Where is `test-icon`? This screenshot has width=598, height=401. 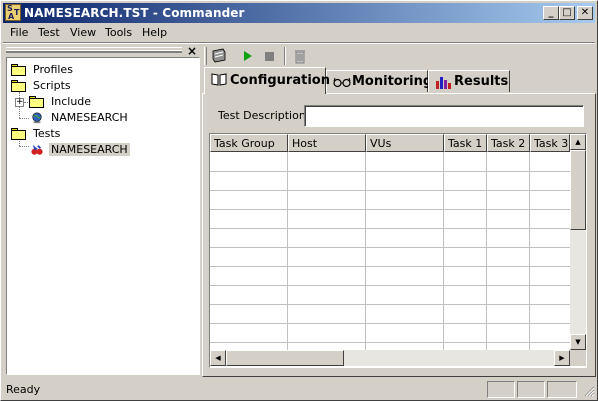 test-icon is located at coordinates (37, 149).